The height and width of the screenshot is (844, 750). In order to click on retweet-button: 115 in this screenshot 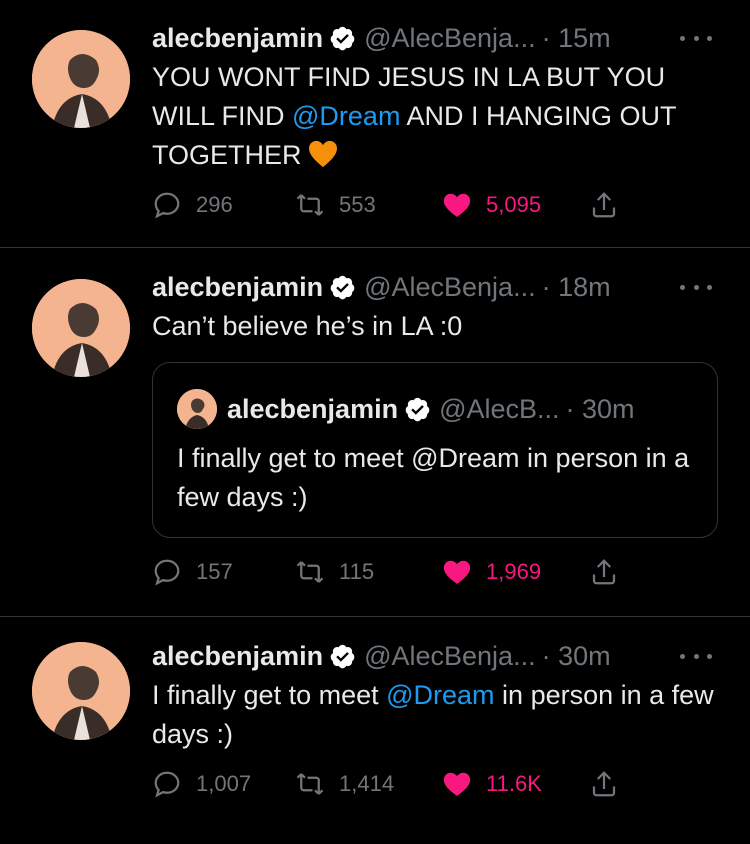, I will do `click(334, 572)`.